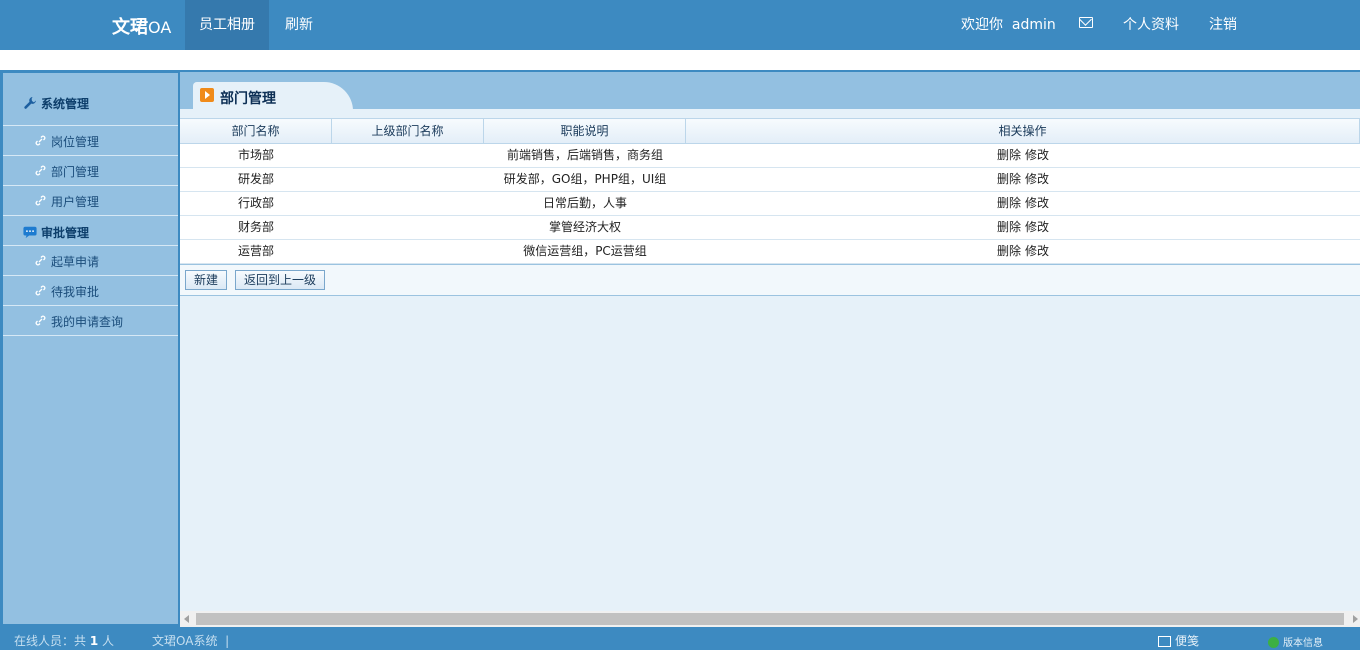  I want to click on sidebar-item-label: 岗位管理, so click(75, 142).